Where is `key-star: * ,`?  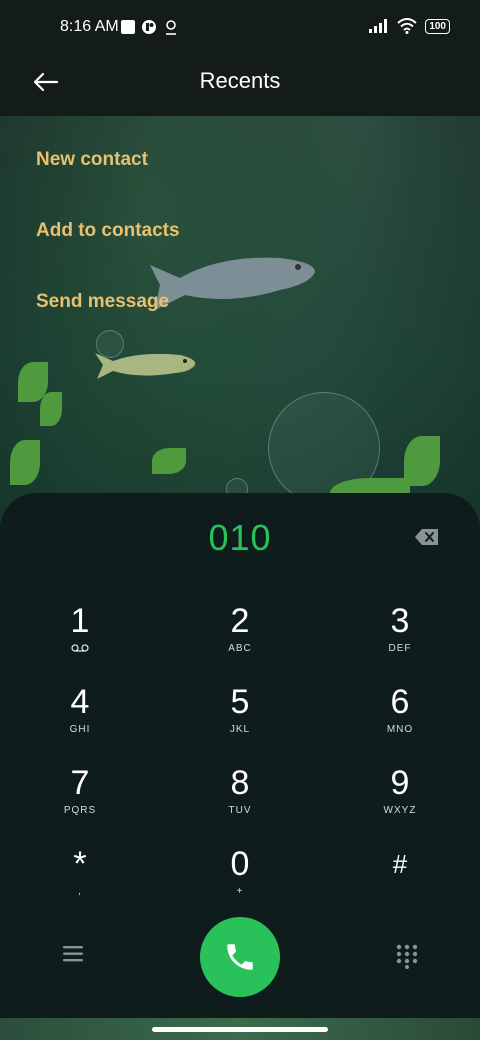 key-star: * , is located at coordinates (80, 879).